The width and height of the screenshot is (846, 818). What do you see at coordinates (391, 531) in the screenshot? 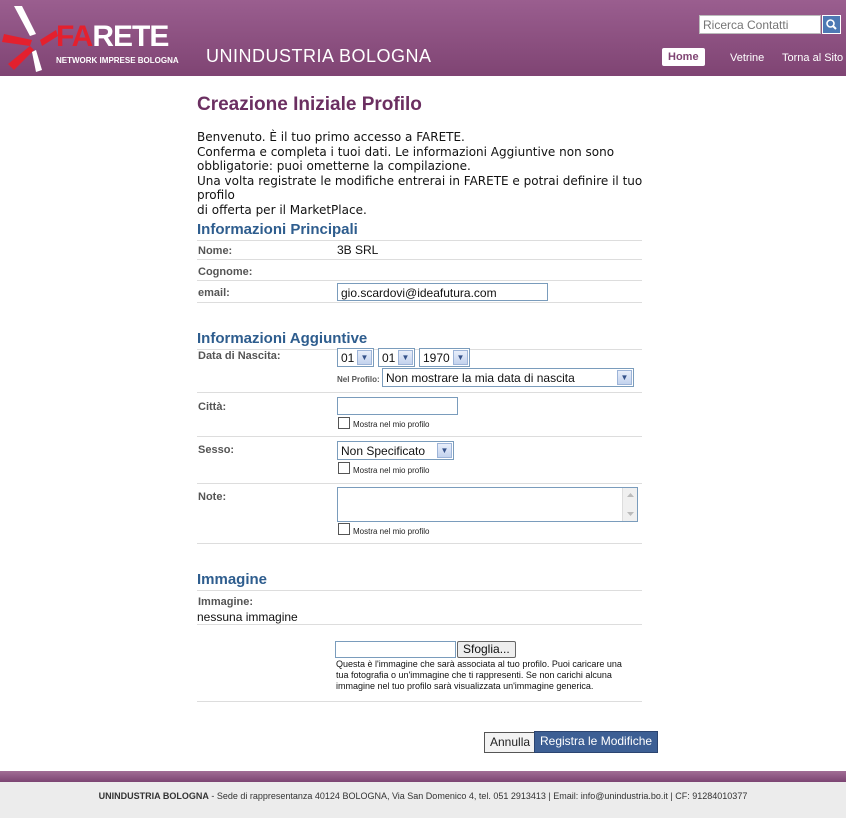
I see `note-show-label: Mostra nel mio profilo` at bounding box center [391, 531].